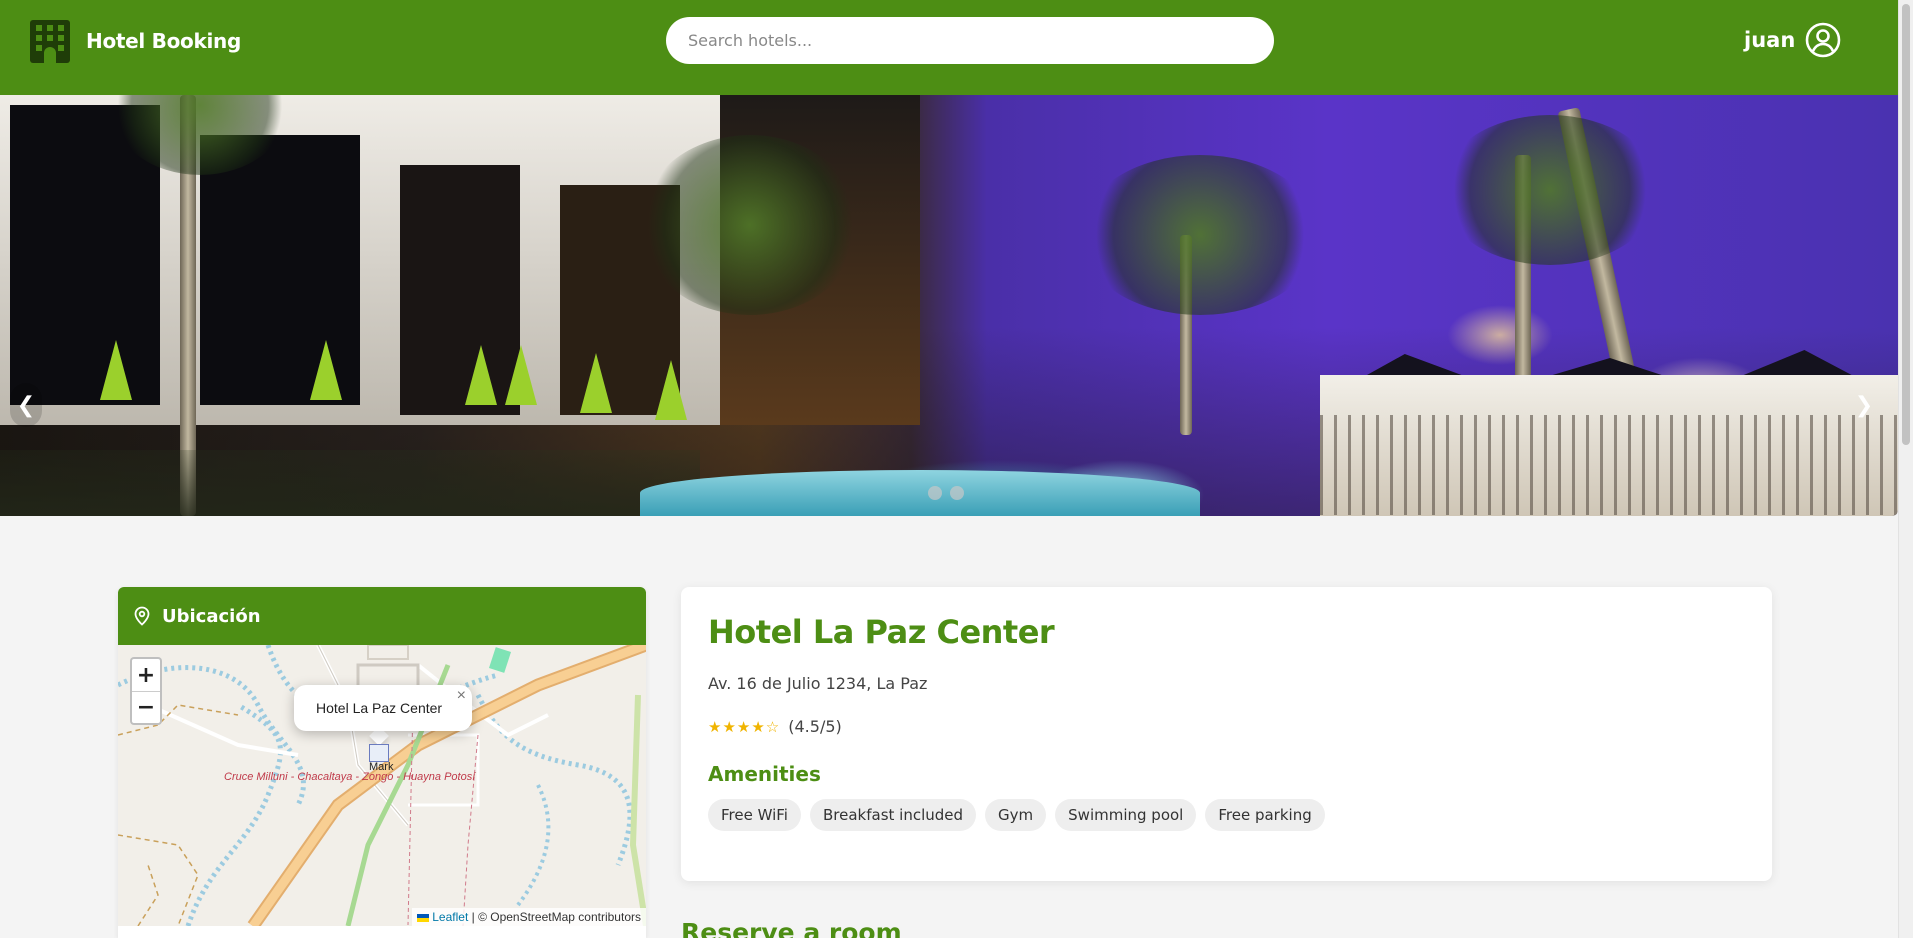 The width and height of the screenshot is (1913, 938). Describe the element at coordinates (791, 928) in the screenshot. I see `reserve-room-heading: Reserve a room` at that location.